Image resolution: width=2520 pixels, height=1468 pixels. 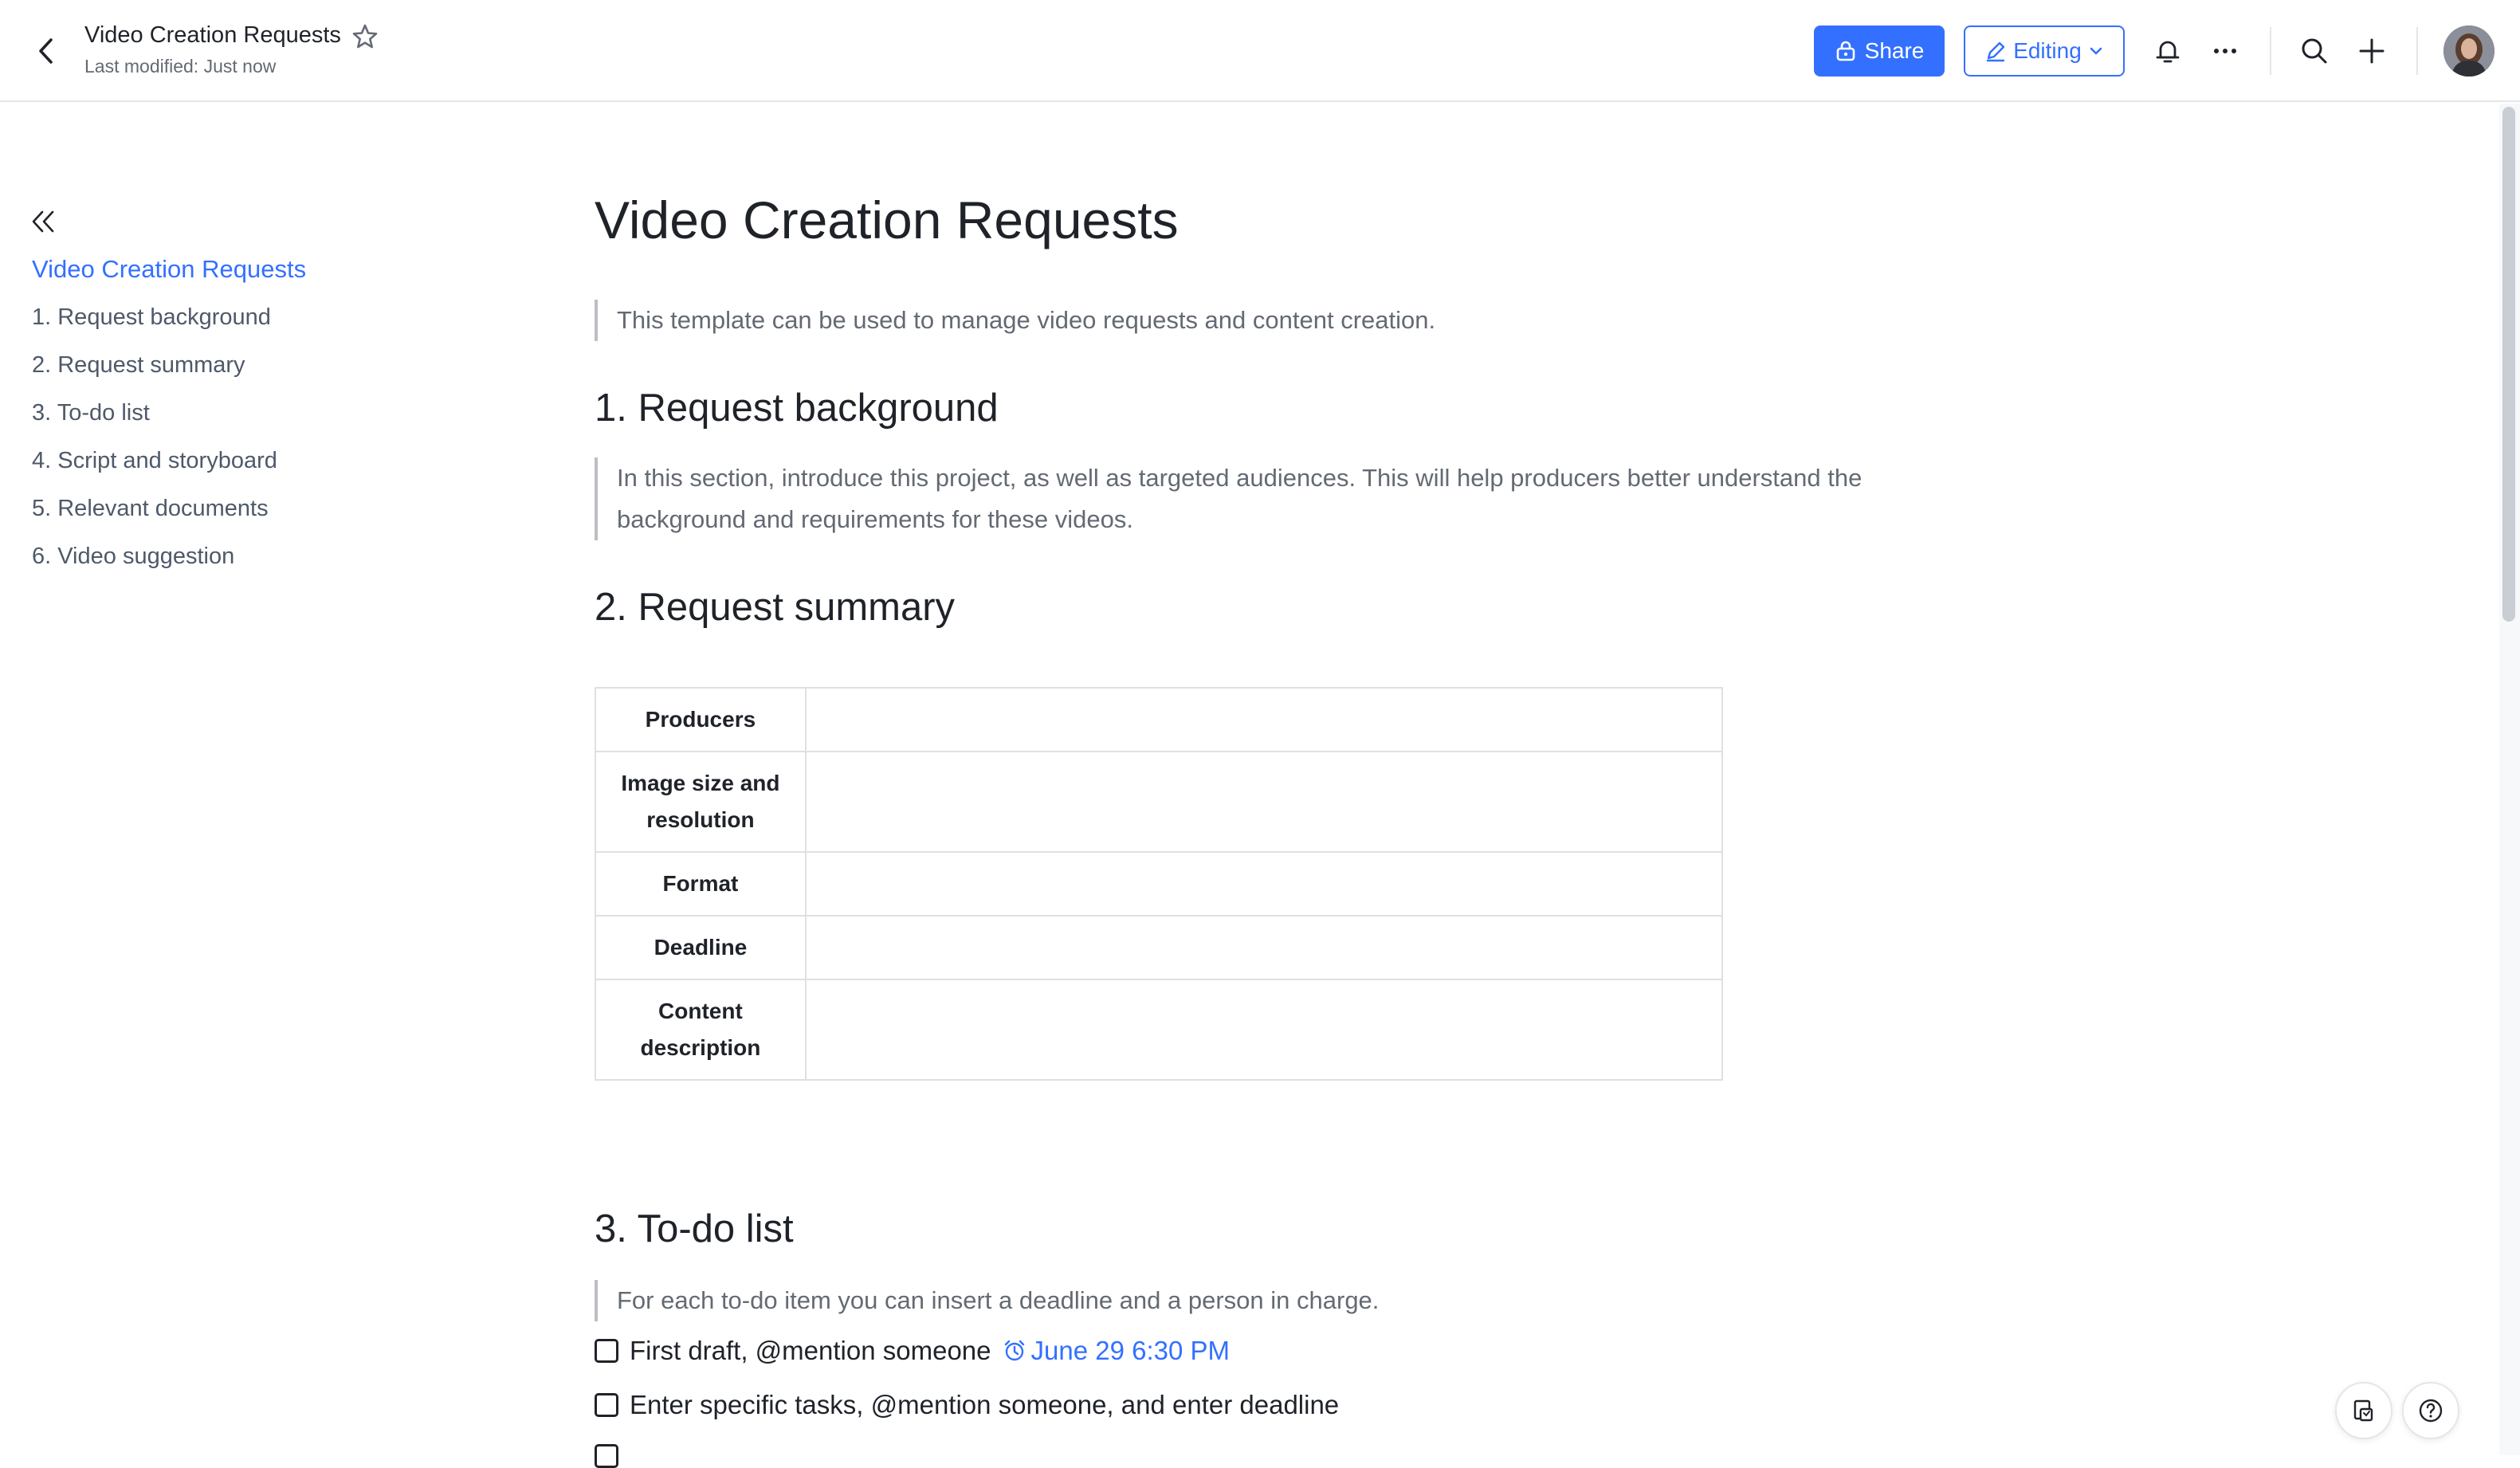 What do you see at coordinates (1995, 51) in the screenshot?
I see `pencil-icon` at bounding box center [1995, 51].